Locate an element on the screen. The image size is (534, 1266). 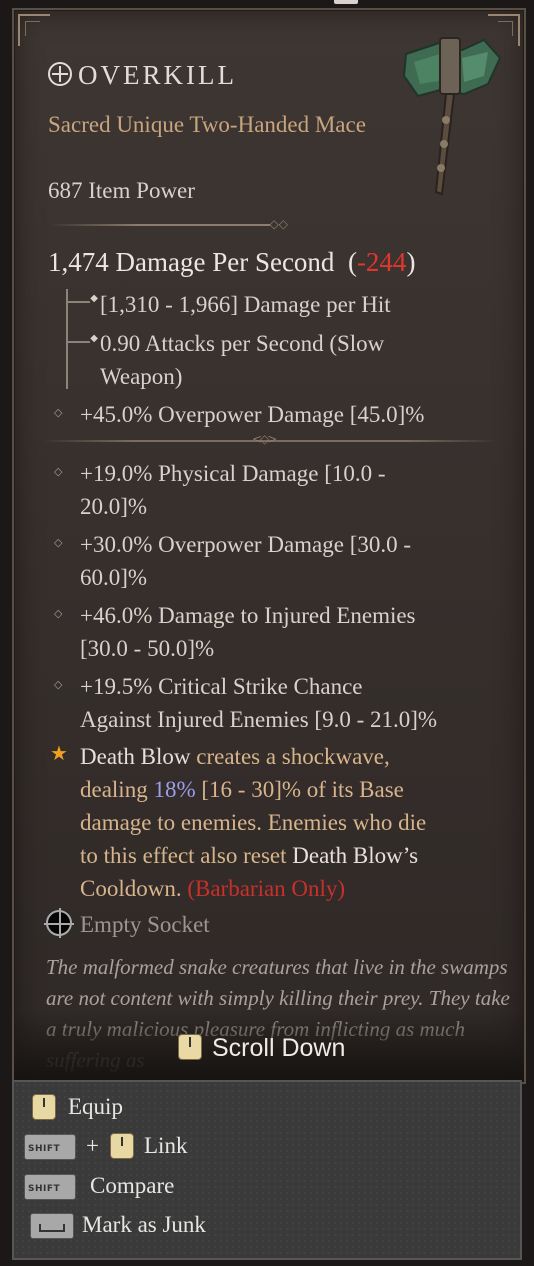
unique-text: Cooldown. is located at coordinates (134, 888).